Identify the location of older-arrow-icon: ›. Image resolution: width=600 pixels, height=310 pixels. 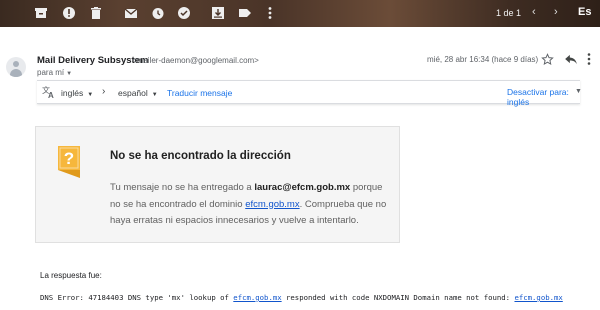
(556, 12).